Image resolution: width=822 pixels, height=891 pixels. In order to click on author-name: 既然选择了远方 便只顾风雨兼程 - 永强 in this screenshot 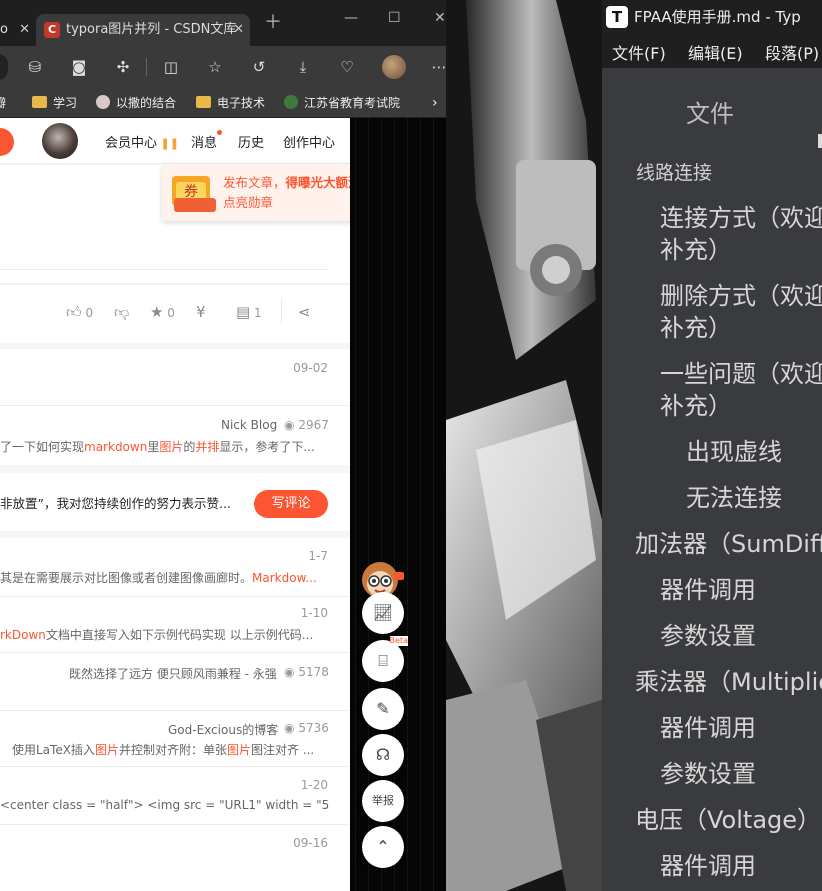, I will do `click(173, 673)`.